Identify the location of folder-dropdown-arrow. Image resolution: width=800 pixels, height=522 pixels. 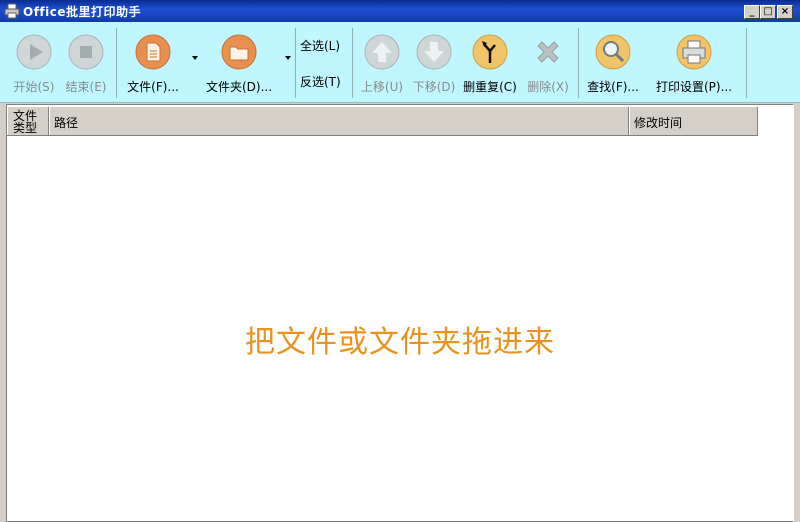
(288, 58).